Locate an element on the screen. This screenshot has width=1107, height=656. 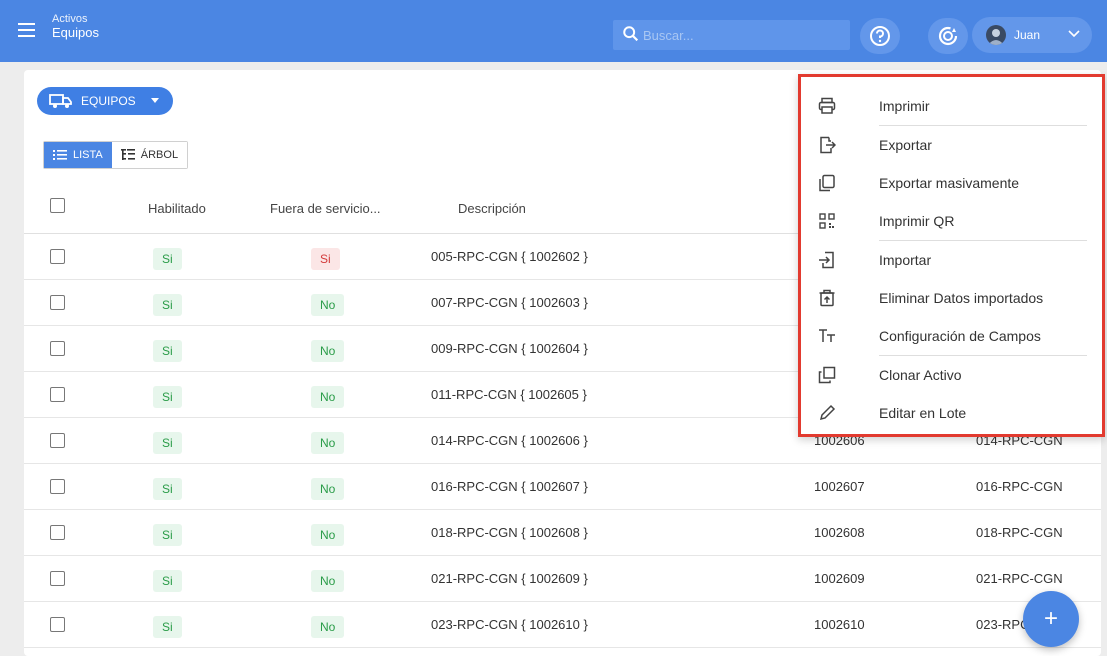
row-description: 011-RPC-CGN { 1002605 } is located at coordinates (509, 394).